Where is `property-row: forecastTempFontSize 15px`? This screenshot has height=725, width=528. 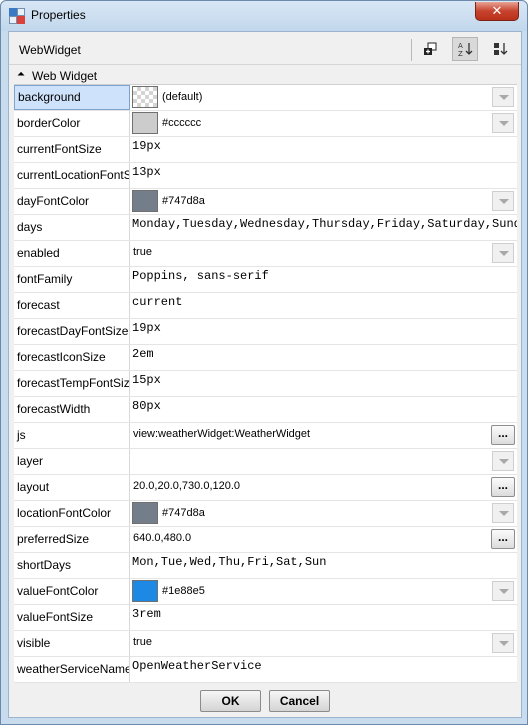
property-row: forecastTempFontSize 15px is located at coordinates (265, 384).